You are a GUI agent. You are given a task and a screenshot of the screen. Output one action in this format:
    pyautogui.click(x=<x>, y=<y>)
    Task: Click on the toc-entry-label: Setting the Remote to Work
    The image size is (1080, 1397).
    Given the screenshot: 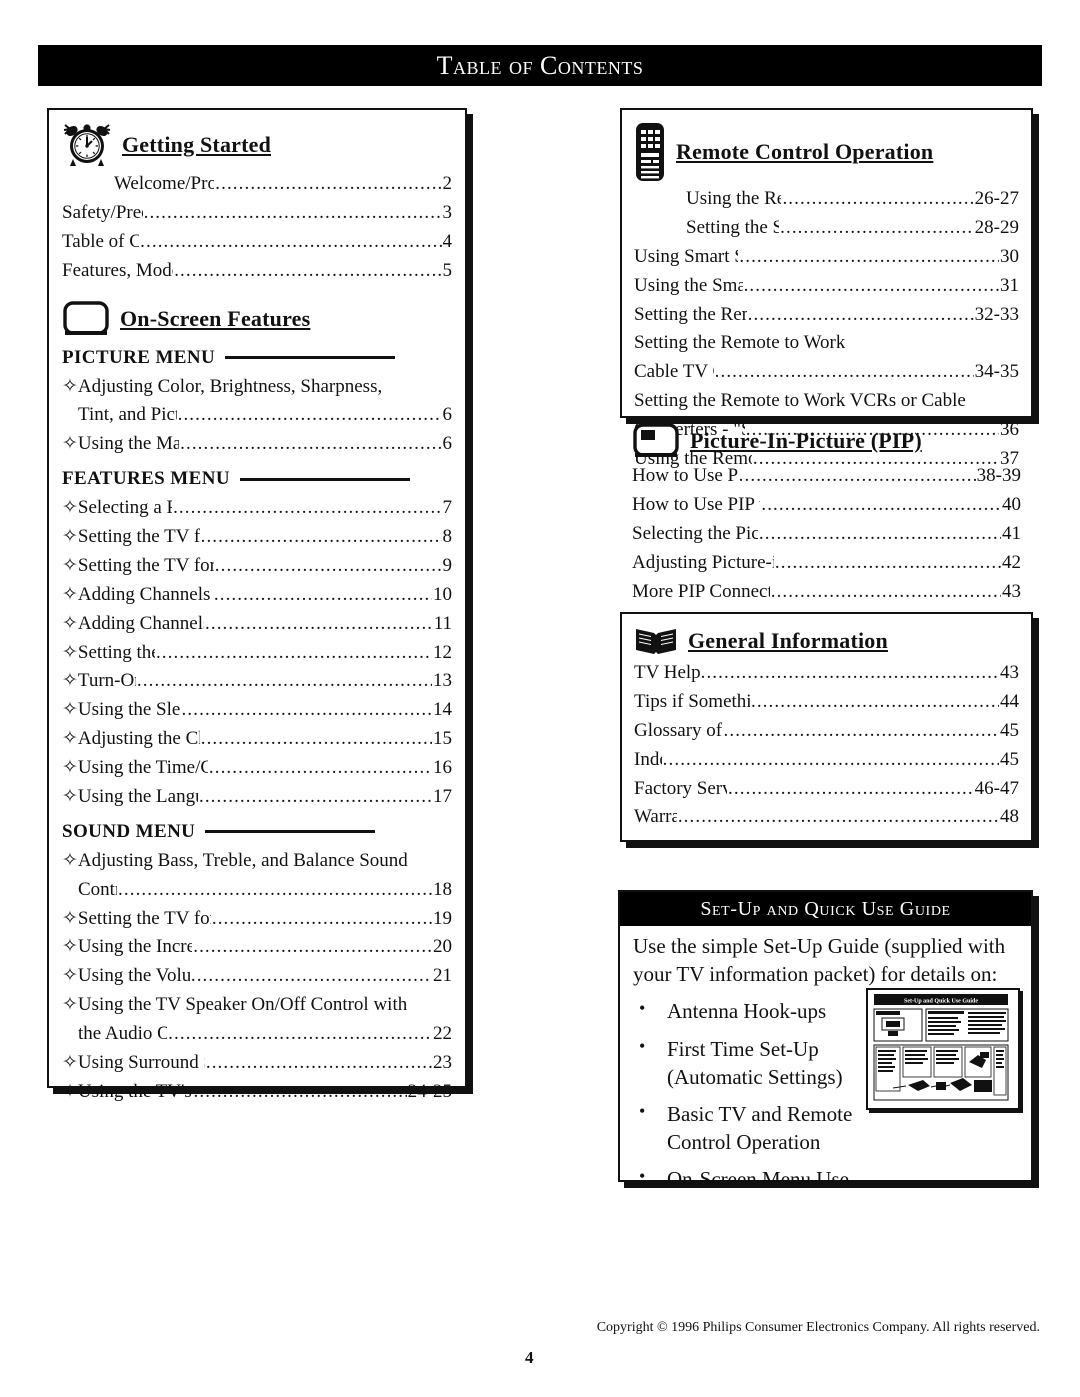 What is the action you would take?
    pyautogui.click(x=740, y=343)
    